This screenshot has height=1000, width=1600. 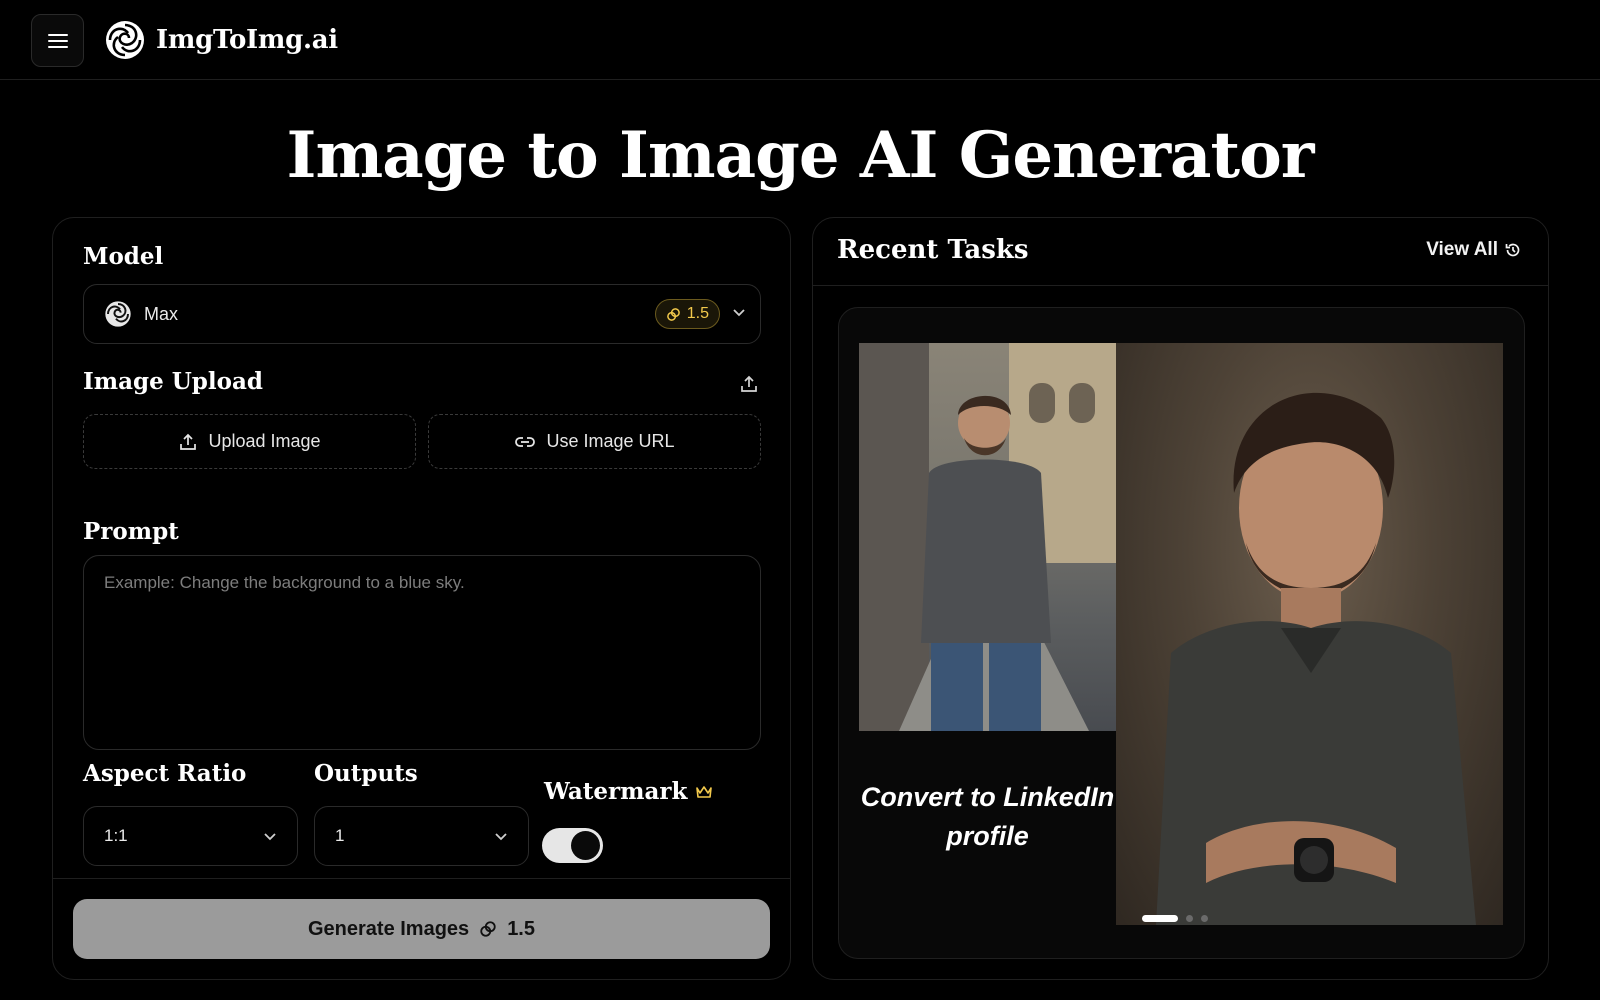 I want to click on view-all-link: View All, so click(x=1474, y=250).